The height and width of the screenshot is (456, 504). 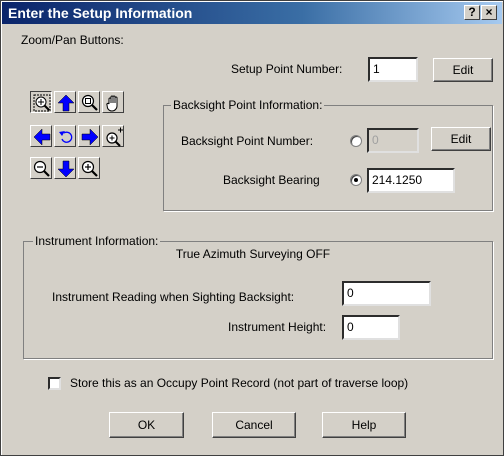 I want to click on ok-button: OK, so click(x=146, y=425).